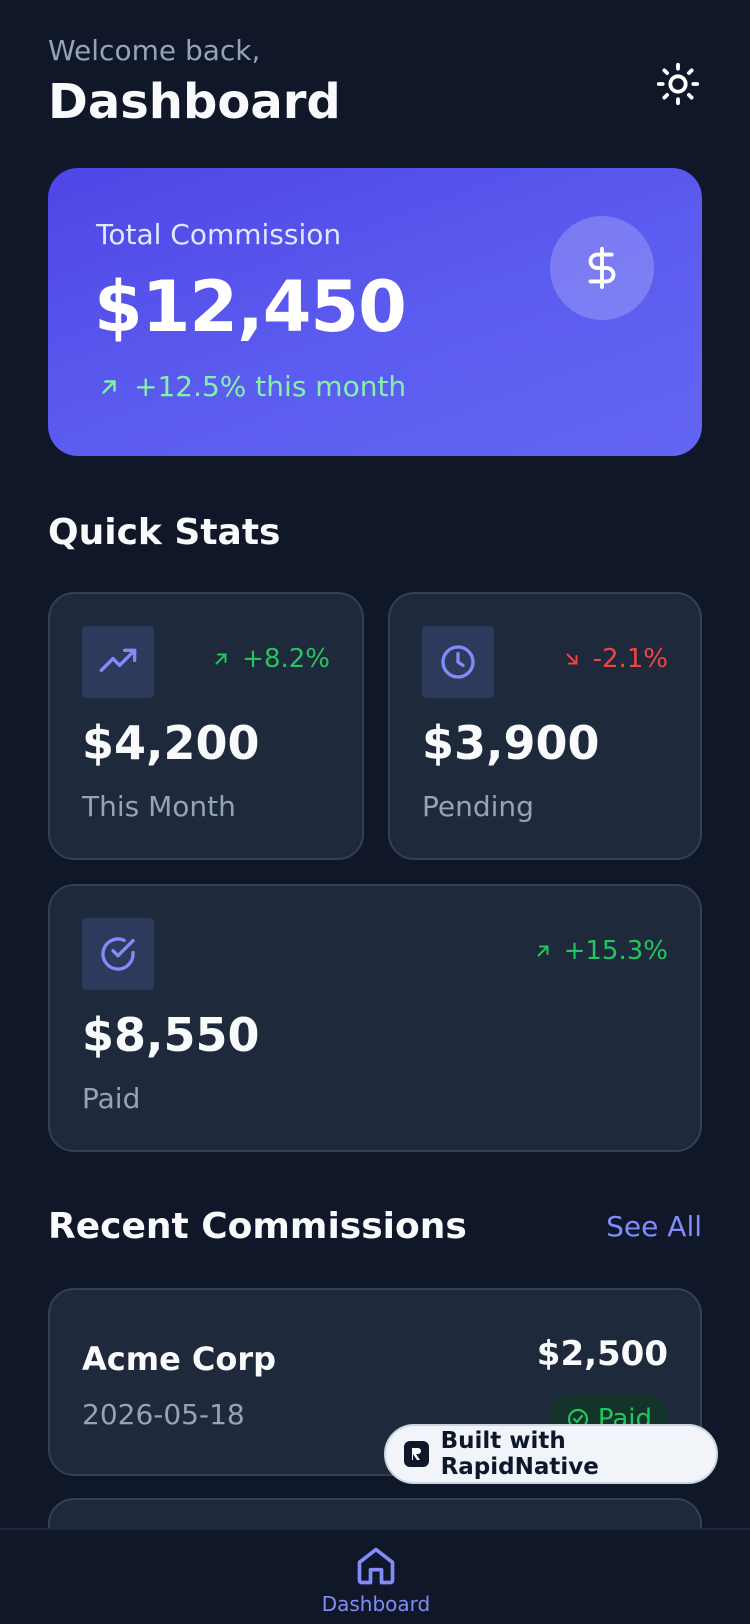 The image size is (750, 1624). What do you see at coordinates (376, 1604) in the screenshot?
I see `nav-item-label: Dashboard` at bounding box center [376, 1604].